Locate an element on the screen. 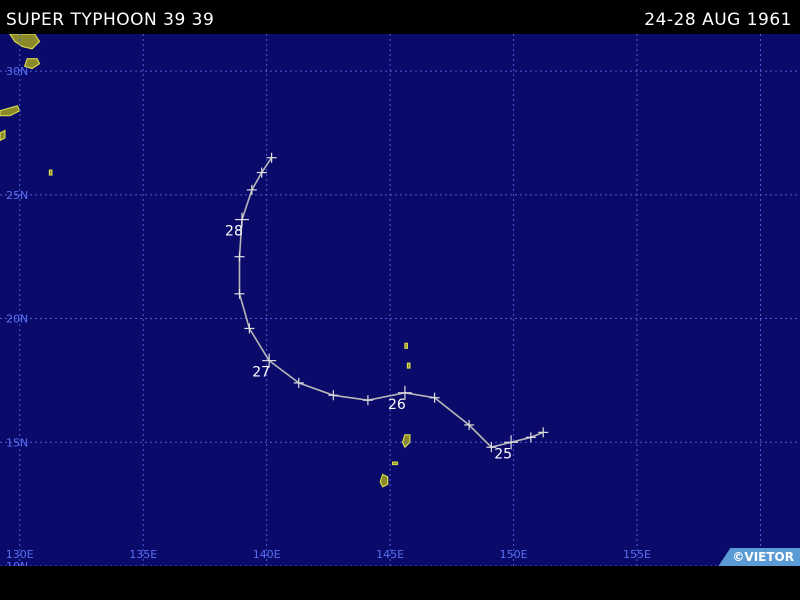 The image size is (800, 600). storm-title: SUPER TYPHOON 39 39 is located at coordinates (110, 20).